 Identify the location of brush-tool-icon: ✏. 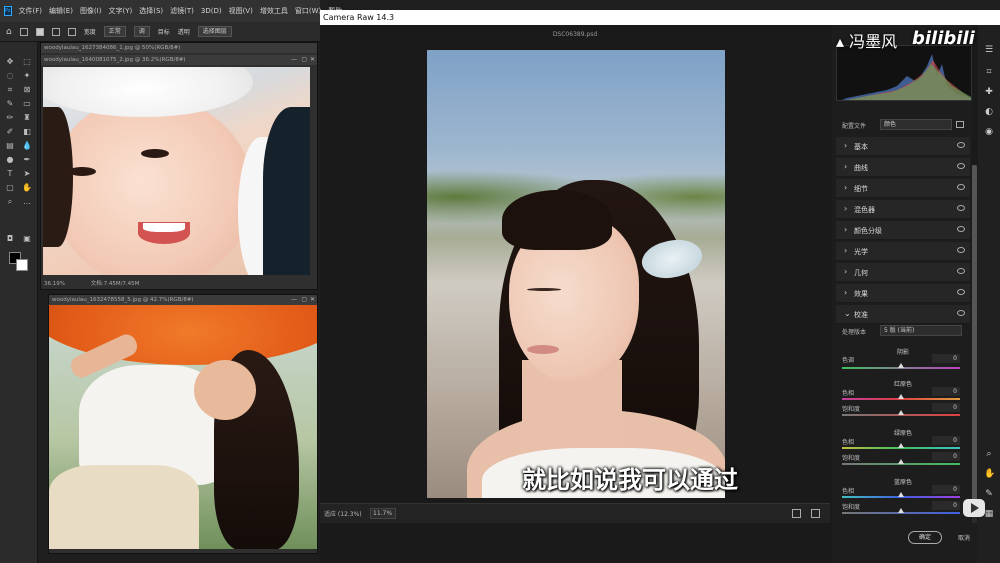
(10, 118).